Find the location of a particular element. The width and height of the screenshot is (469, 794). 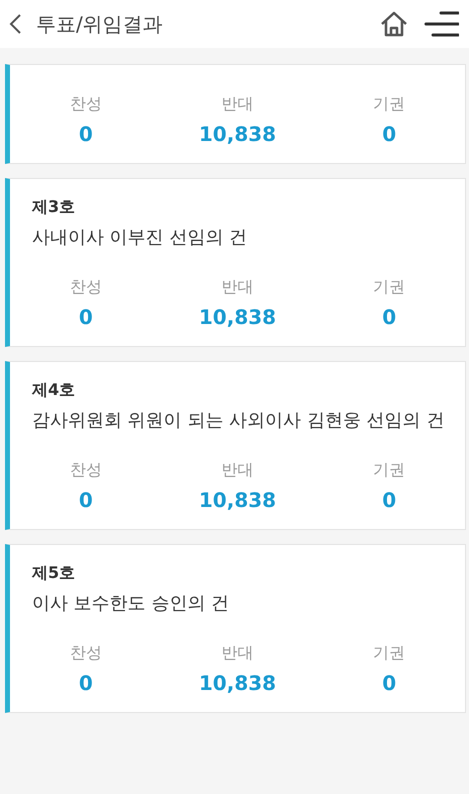

agenda-number: 제5호 is located at coordinates (54, 573).